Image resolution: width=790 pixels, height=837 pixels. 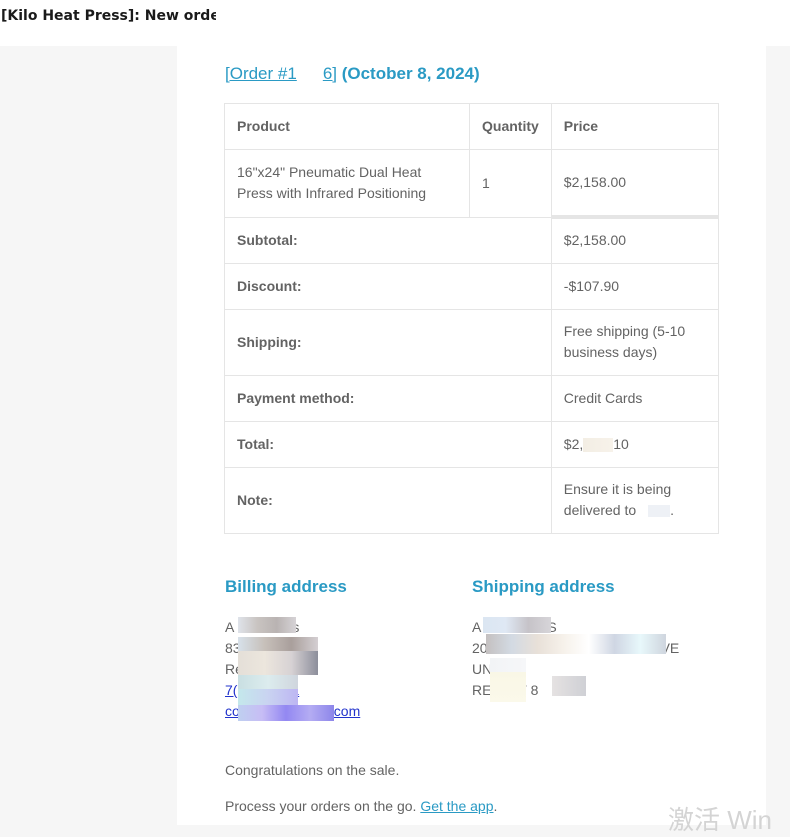 What do you see at coordinates (635, 286) in the screenshot?
I see `discount-value: -$107.90` at bounding box center [635, 286].